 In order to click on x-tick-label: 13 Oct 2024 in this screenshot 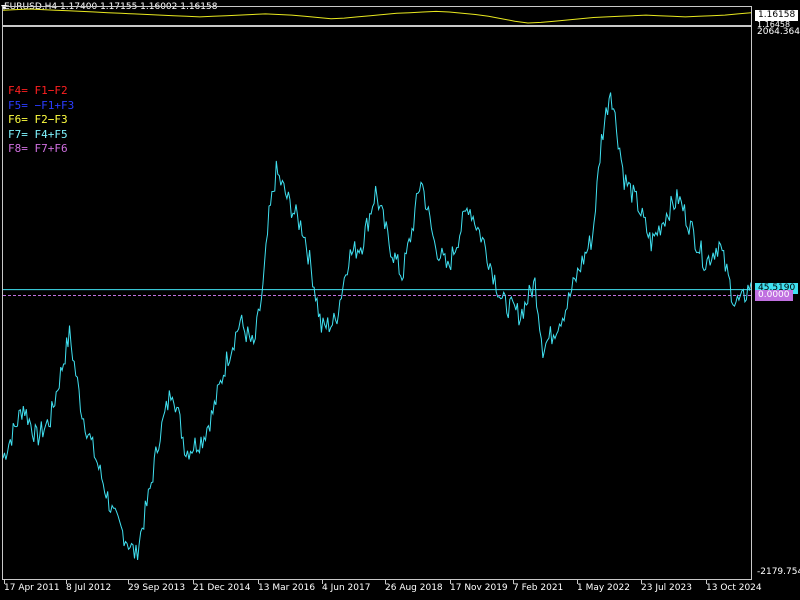, I will do `click(734, 588)`.